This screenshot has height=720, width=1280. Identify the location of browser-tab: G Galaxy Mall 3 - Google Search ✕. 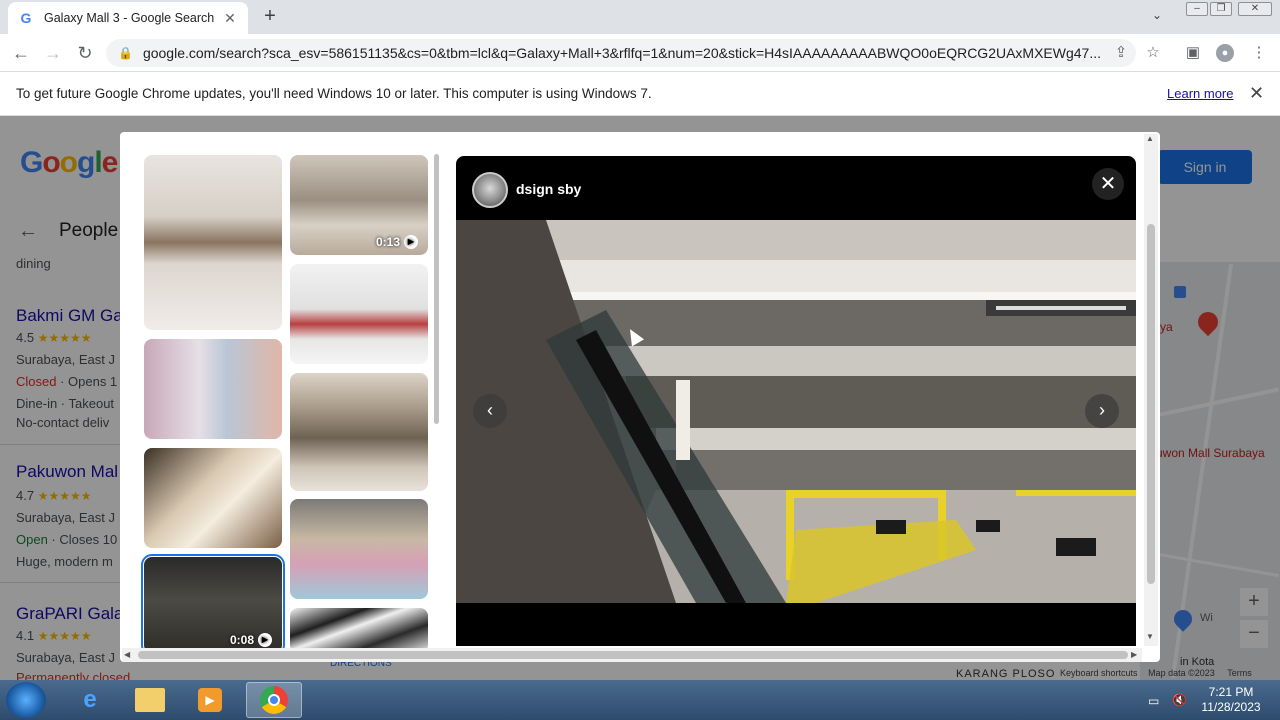
(128, 18).